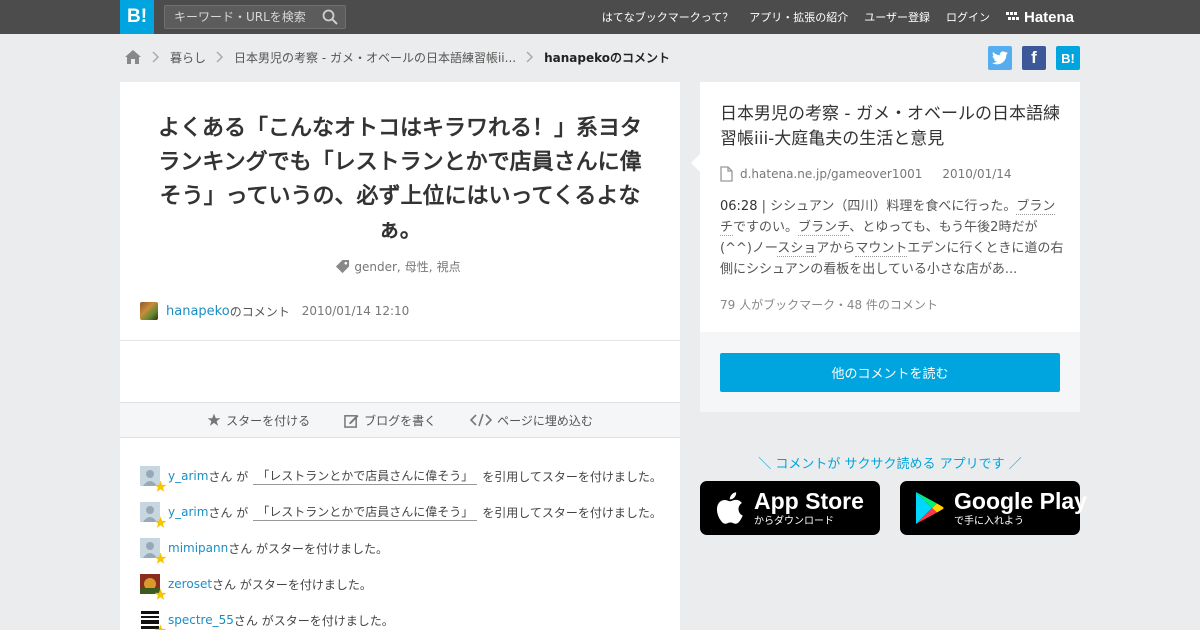 Image resolution: width=1200 pixels, height=630 pixels. I want to click on tag-item: 母性,, so click(419, 266).